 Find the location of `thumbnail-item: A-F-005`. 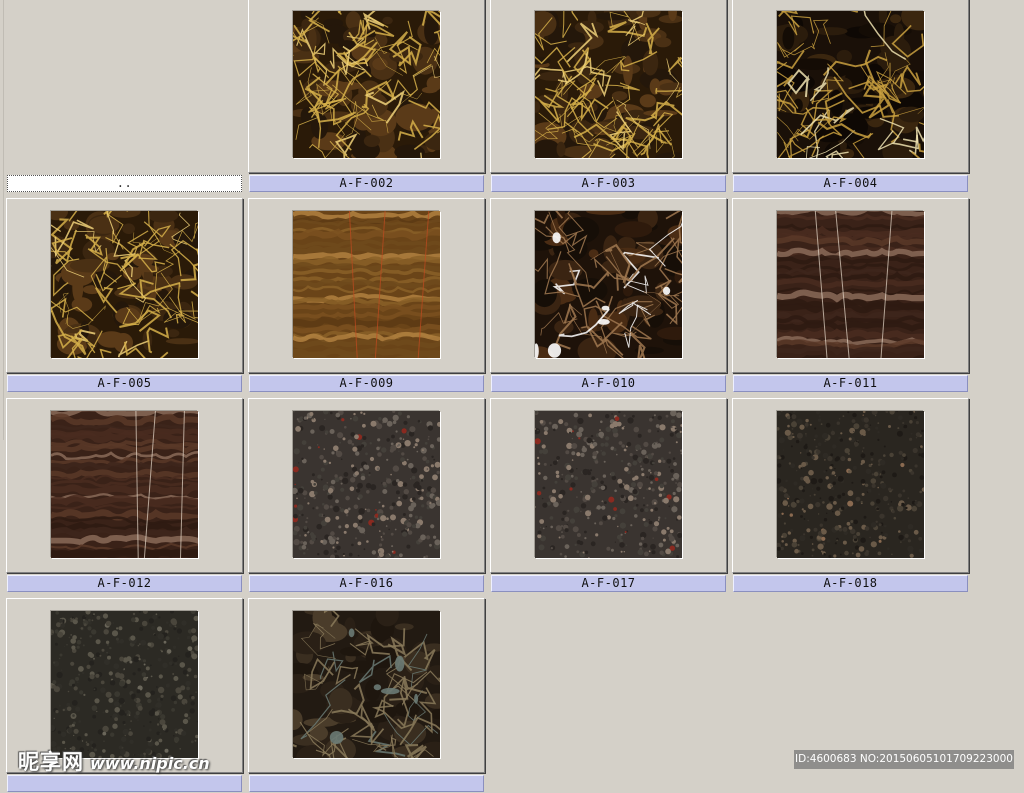

thumbnail-item: A-F-005 is located at coordinates (124, 295).